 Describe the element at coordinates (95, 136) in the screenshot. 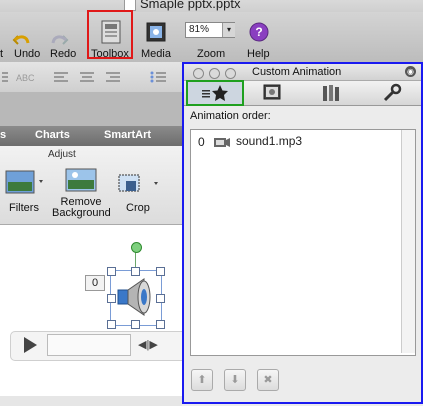

I see `ribbon-tabs: s Charts SmartArt` at that location.